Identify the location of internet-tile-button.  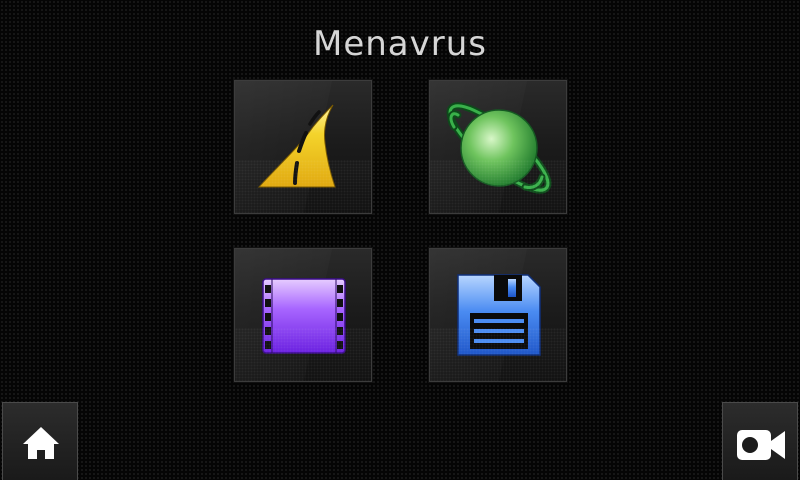
(498, 147).